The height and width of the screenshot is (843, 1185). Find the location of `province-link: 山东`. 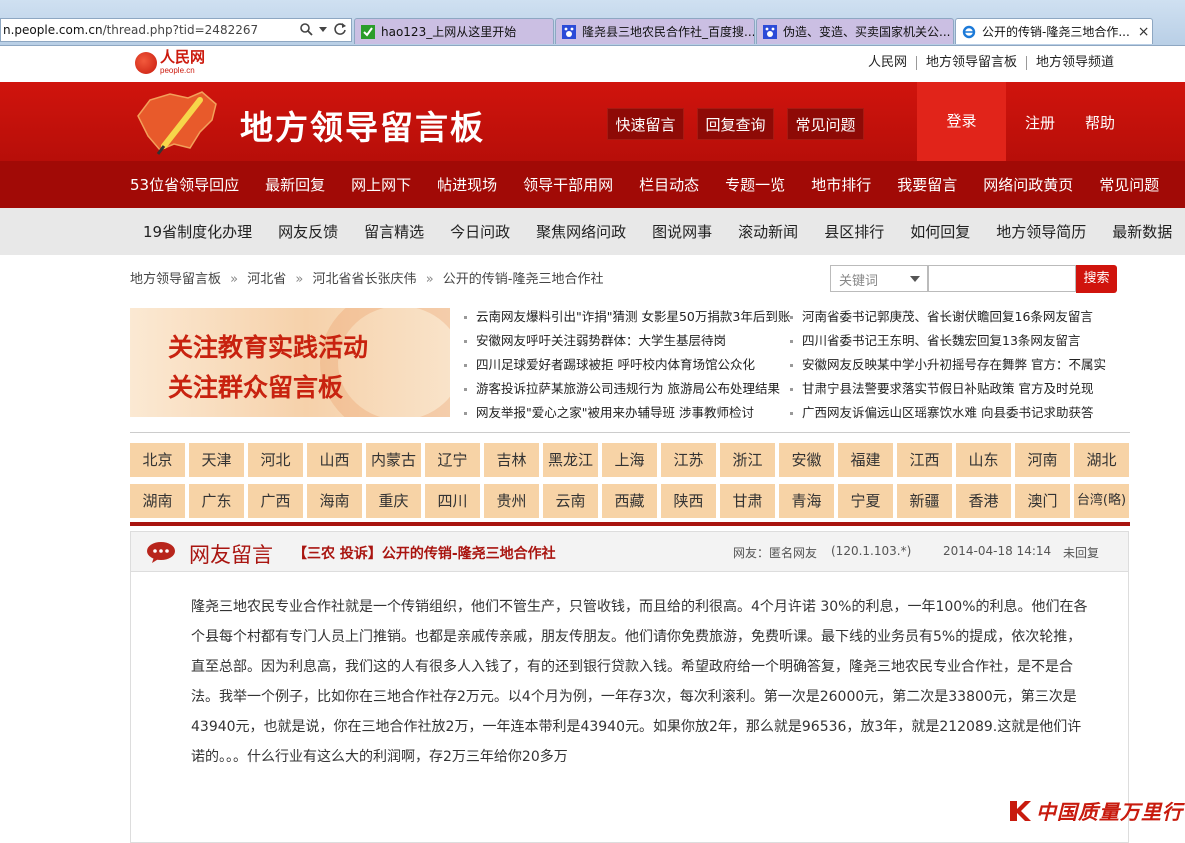

province-link: 山东 is located at coordinates (983, 460).